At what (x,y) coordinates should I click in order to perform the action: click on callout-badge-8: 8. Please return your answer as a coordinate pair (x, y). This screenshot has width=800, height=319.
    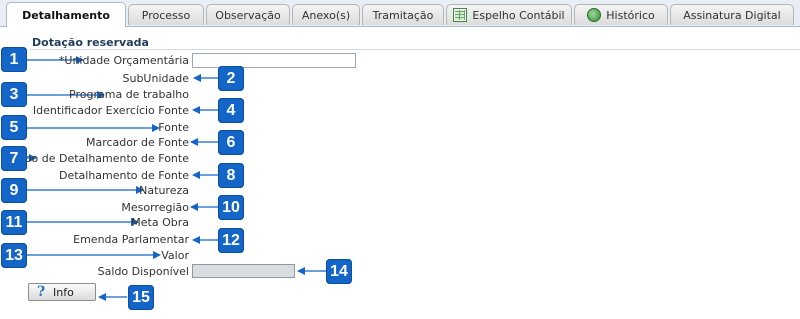
    Looking at the image, I should click on (231, 175).